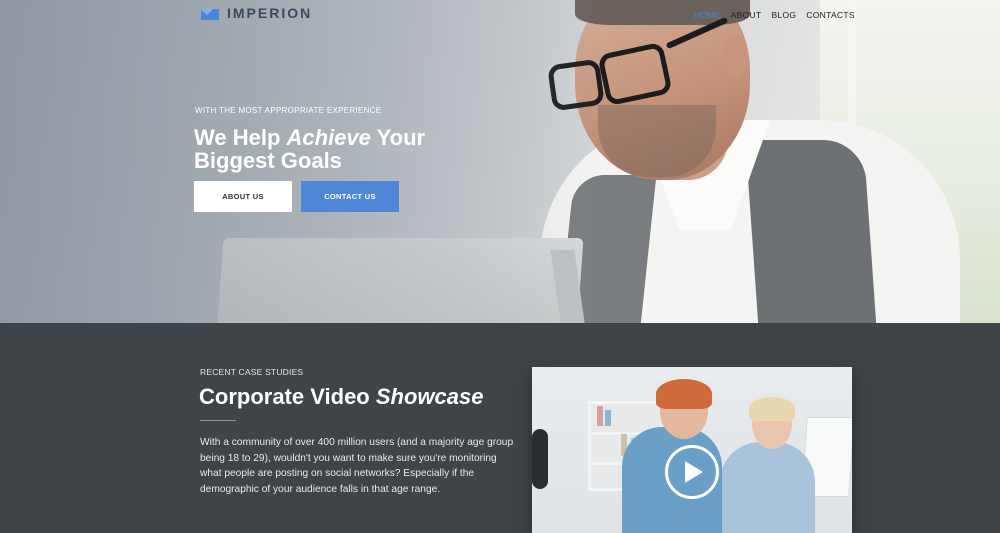 The width and height of the screenshot is (1000, 533). Describe the element at coordinates (310, 149) in the screenshot. I see `hero-headline: We Help Achieve Your Biggest Goals` at that location.